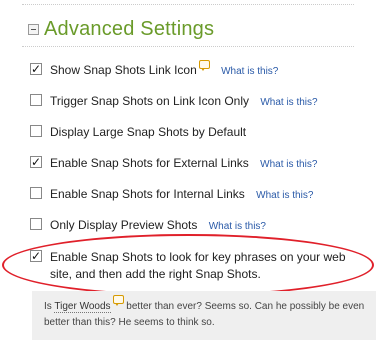 The height and width of the screenshot is (359, 382). What do you see at coordinates (149, 163) in the screenshot?
I see `external-links-label: Enable Snap Shots for External Links` at bounding box center [149, 163].